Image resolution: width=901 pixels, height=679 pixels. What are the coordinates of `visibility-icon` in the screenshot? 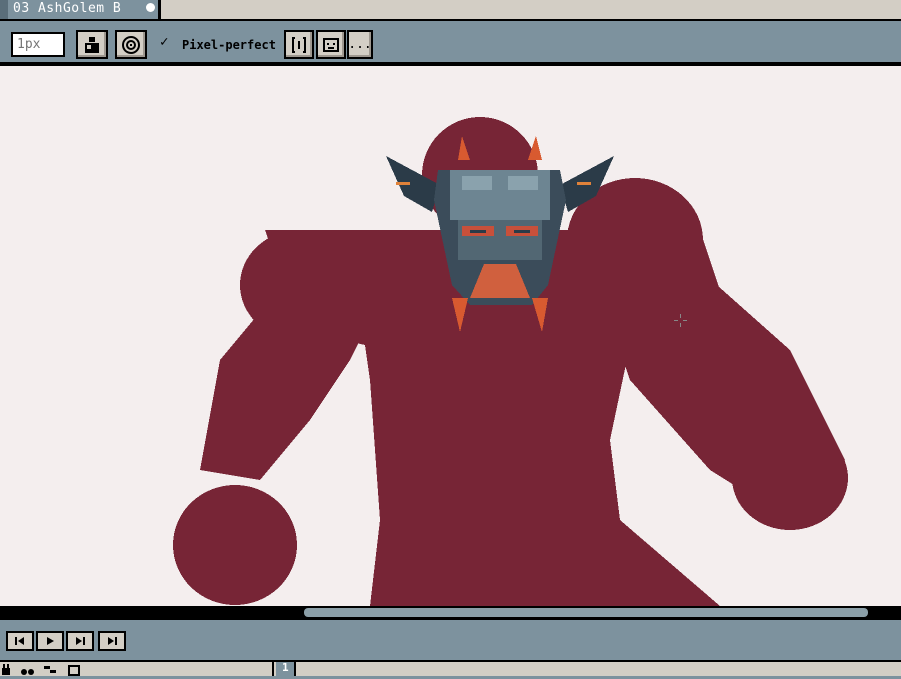 It's located at (27, 672).